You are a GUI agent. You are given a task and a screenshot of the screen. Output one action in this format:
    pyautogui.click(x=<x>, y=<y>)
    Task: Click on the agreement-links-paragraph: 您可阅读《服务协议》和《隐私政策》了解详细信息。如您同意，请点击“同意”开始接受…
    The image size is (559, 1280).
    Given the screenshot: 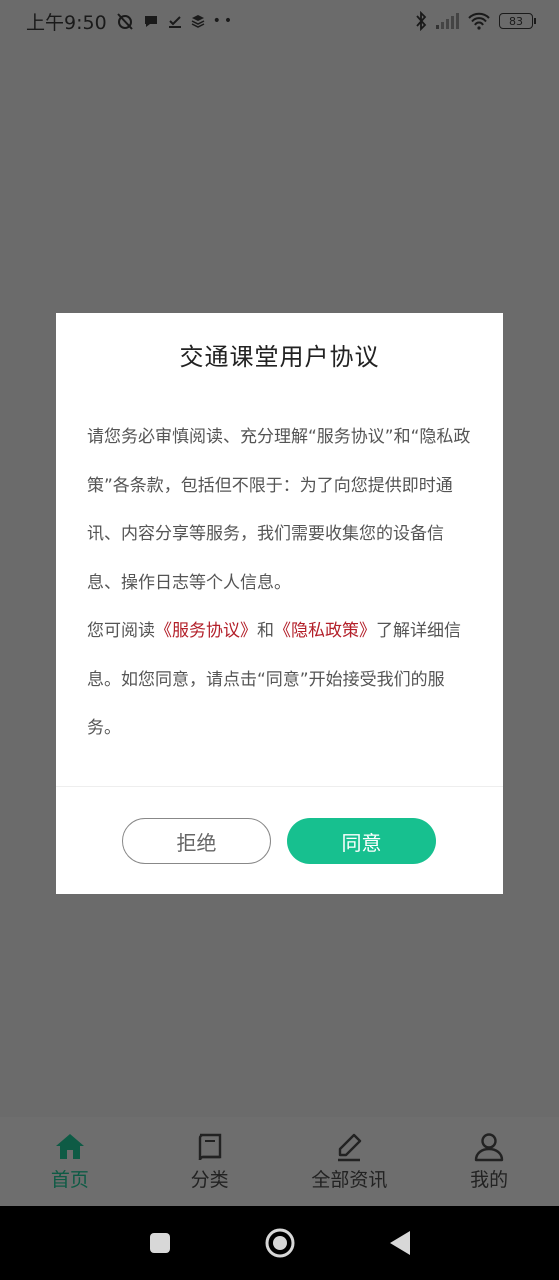 What is the action you would take?
    pyautogui.click(x=282, y=680)
    